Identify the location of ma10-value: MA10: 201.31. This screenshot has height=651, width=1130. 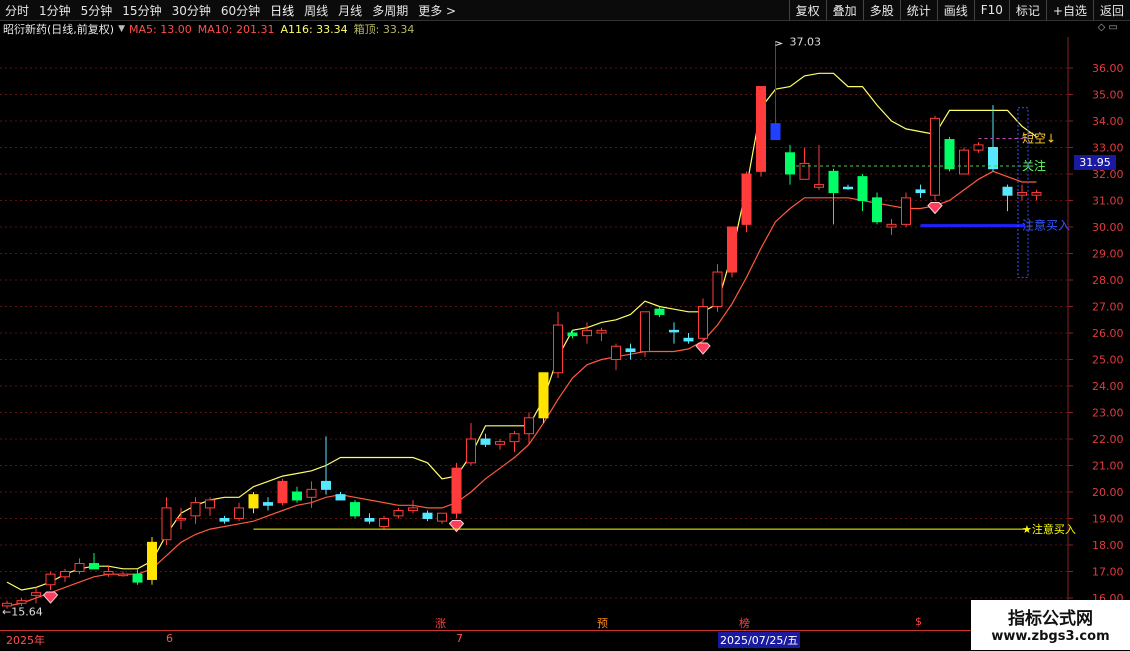
(236, 29).